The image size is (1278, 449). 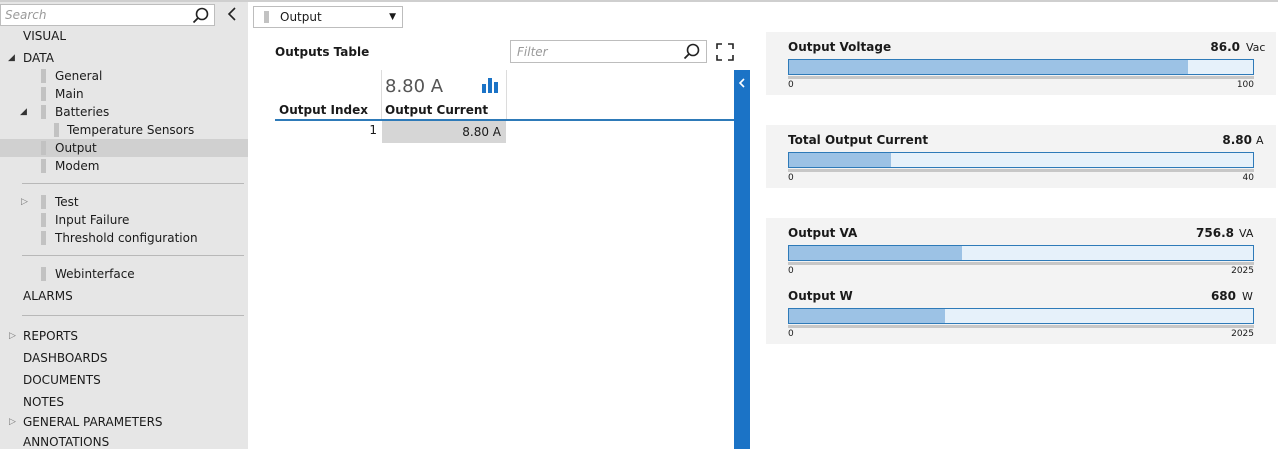 I want to click on sidebar-item-notes: NOTES, so click(x=43, y=402).